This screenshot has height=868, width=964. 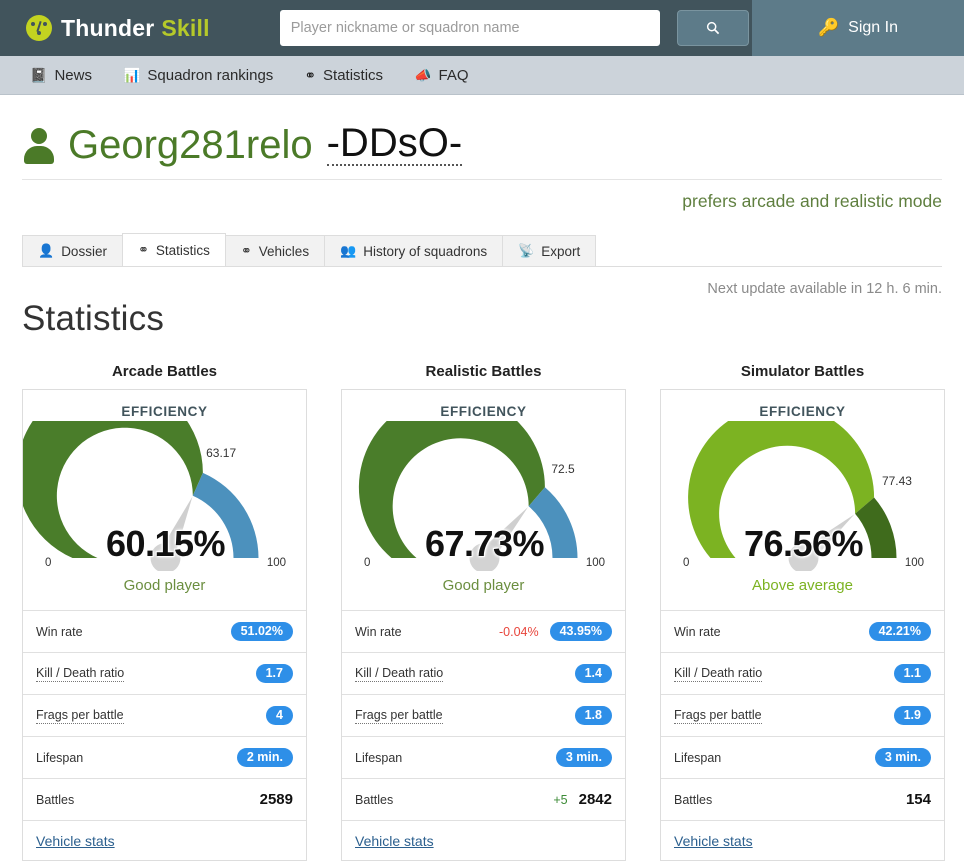 I want to click on stat-badge: 1.8, so click(x=593, y=715).